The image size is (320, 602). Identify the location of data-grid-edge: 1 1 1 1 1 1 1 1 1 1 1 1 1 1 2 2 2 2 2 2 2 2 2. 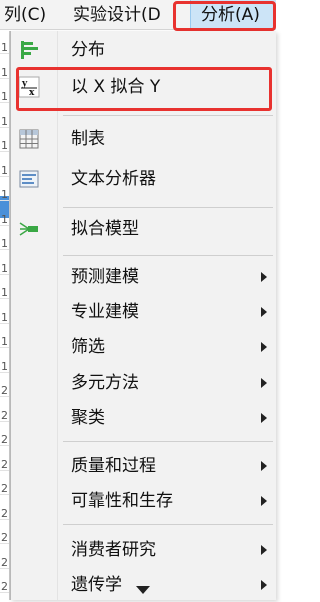
(5, 315).